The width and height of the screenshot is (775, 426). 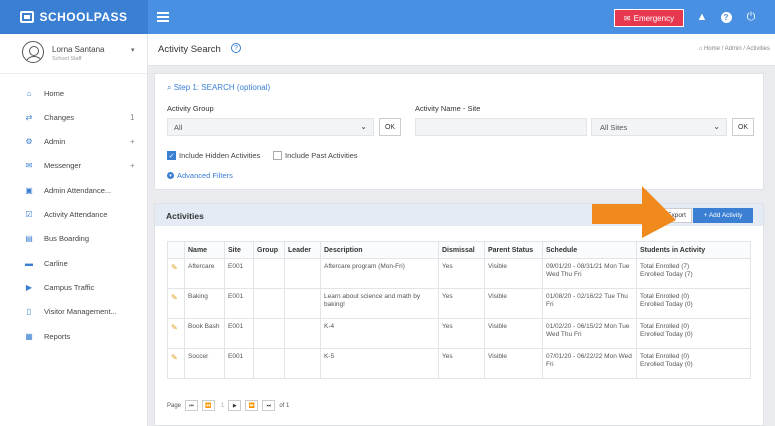 I want to click on top-bar: SCHOOLPASS ✉ Emergency ▲ ? ⏻, so click(x=387, y=17).